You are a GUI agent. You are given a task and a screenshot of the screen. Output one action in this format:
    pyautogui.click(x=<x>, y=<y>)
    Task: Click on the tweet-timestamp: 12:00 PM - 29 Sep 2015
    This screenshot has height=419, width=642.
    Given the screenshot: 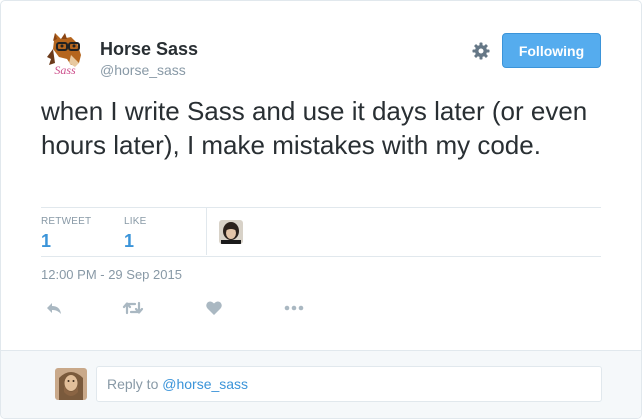 What is the action you would take?
    pyautogui.click(x=111, y=274)
    